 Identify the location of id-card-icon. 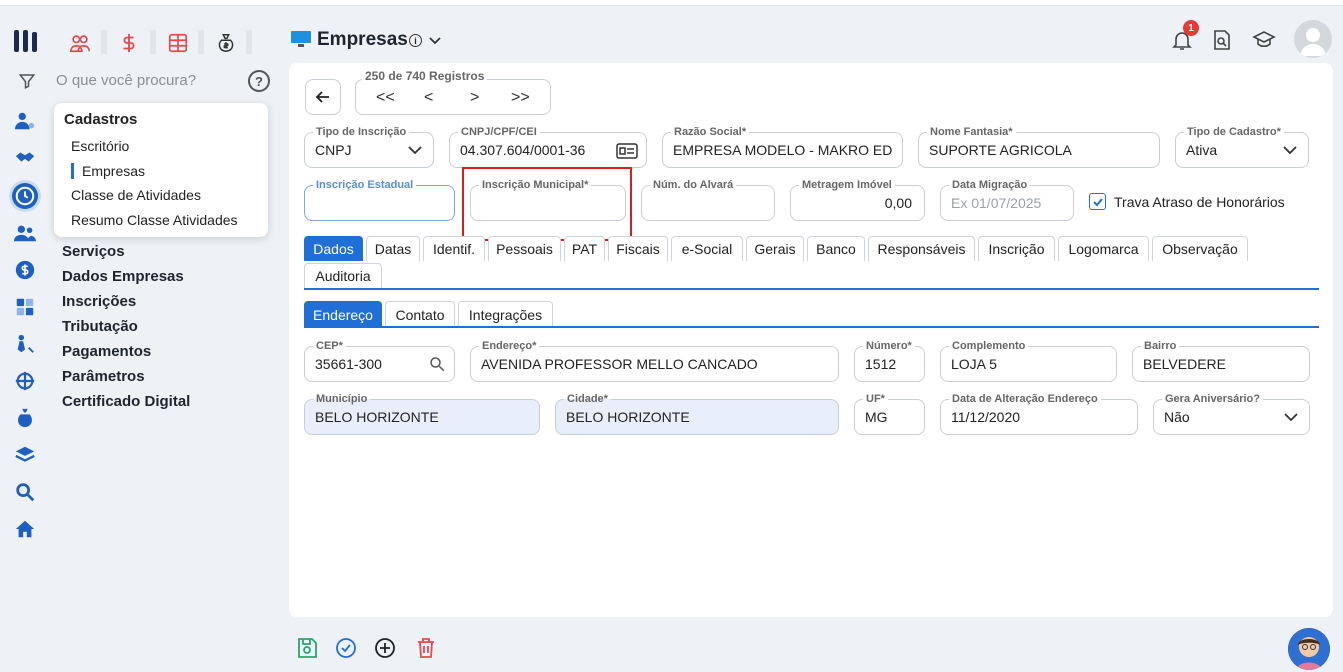
(627, 151).